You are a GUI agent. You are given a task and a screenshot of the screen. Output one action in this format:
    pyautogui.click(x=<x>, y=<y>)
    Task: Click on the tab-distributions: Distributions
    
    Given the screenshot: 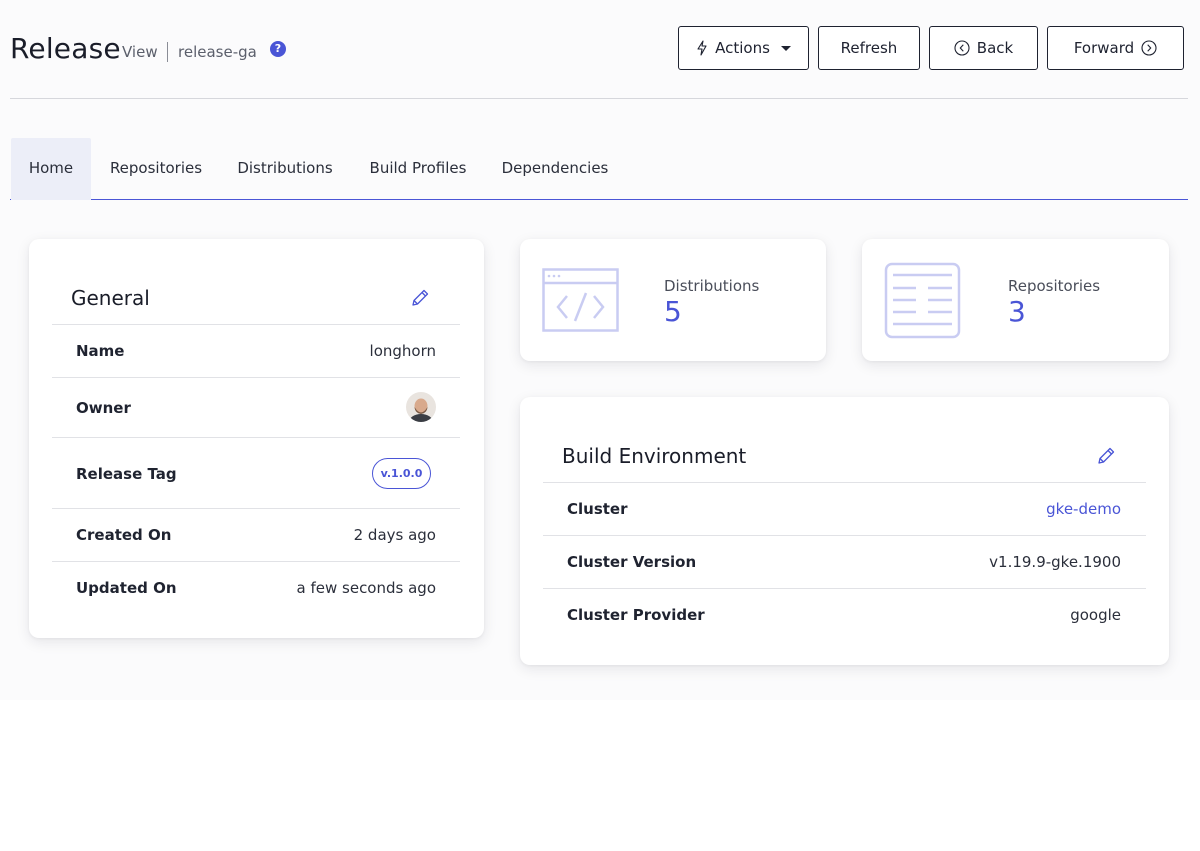 What is the action you would take?
    pyautogui.click(x=285, y=169)
    